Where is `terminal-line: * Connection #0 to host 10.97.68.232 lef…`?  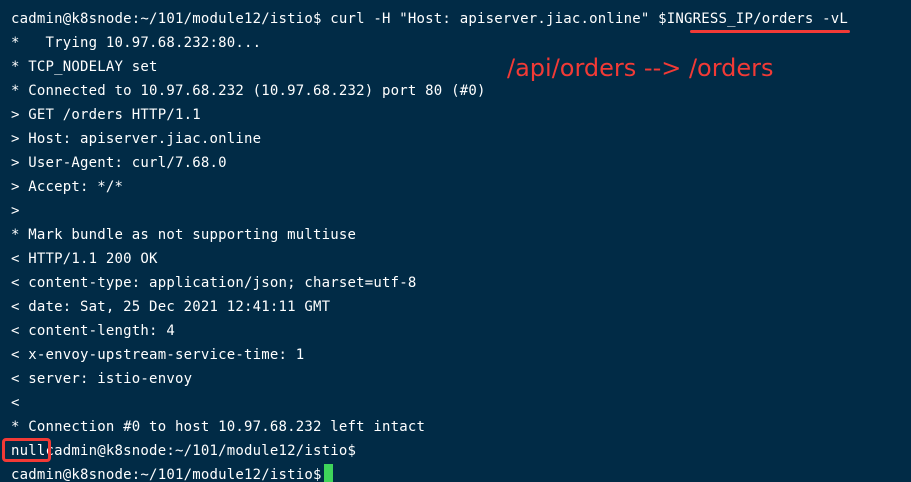 terminal-line: * Connection #0 to host 10.97.68.232 lef… is located at coordinates (218, 427).